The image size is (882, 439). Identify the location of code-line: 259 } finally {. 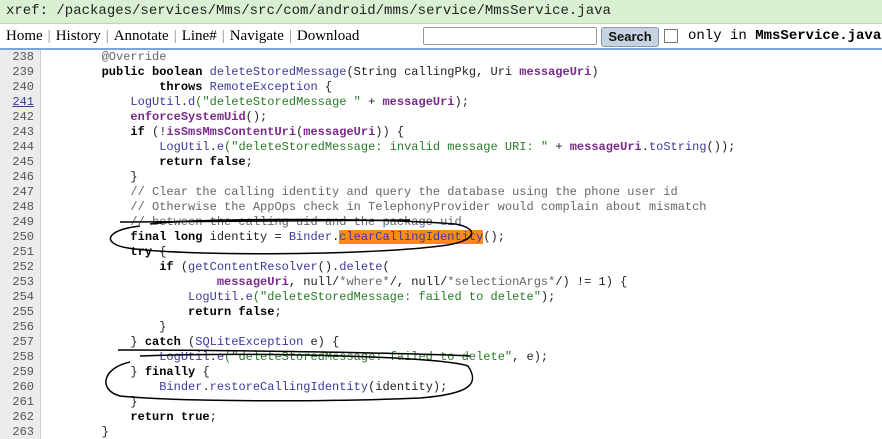
(441, 372).